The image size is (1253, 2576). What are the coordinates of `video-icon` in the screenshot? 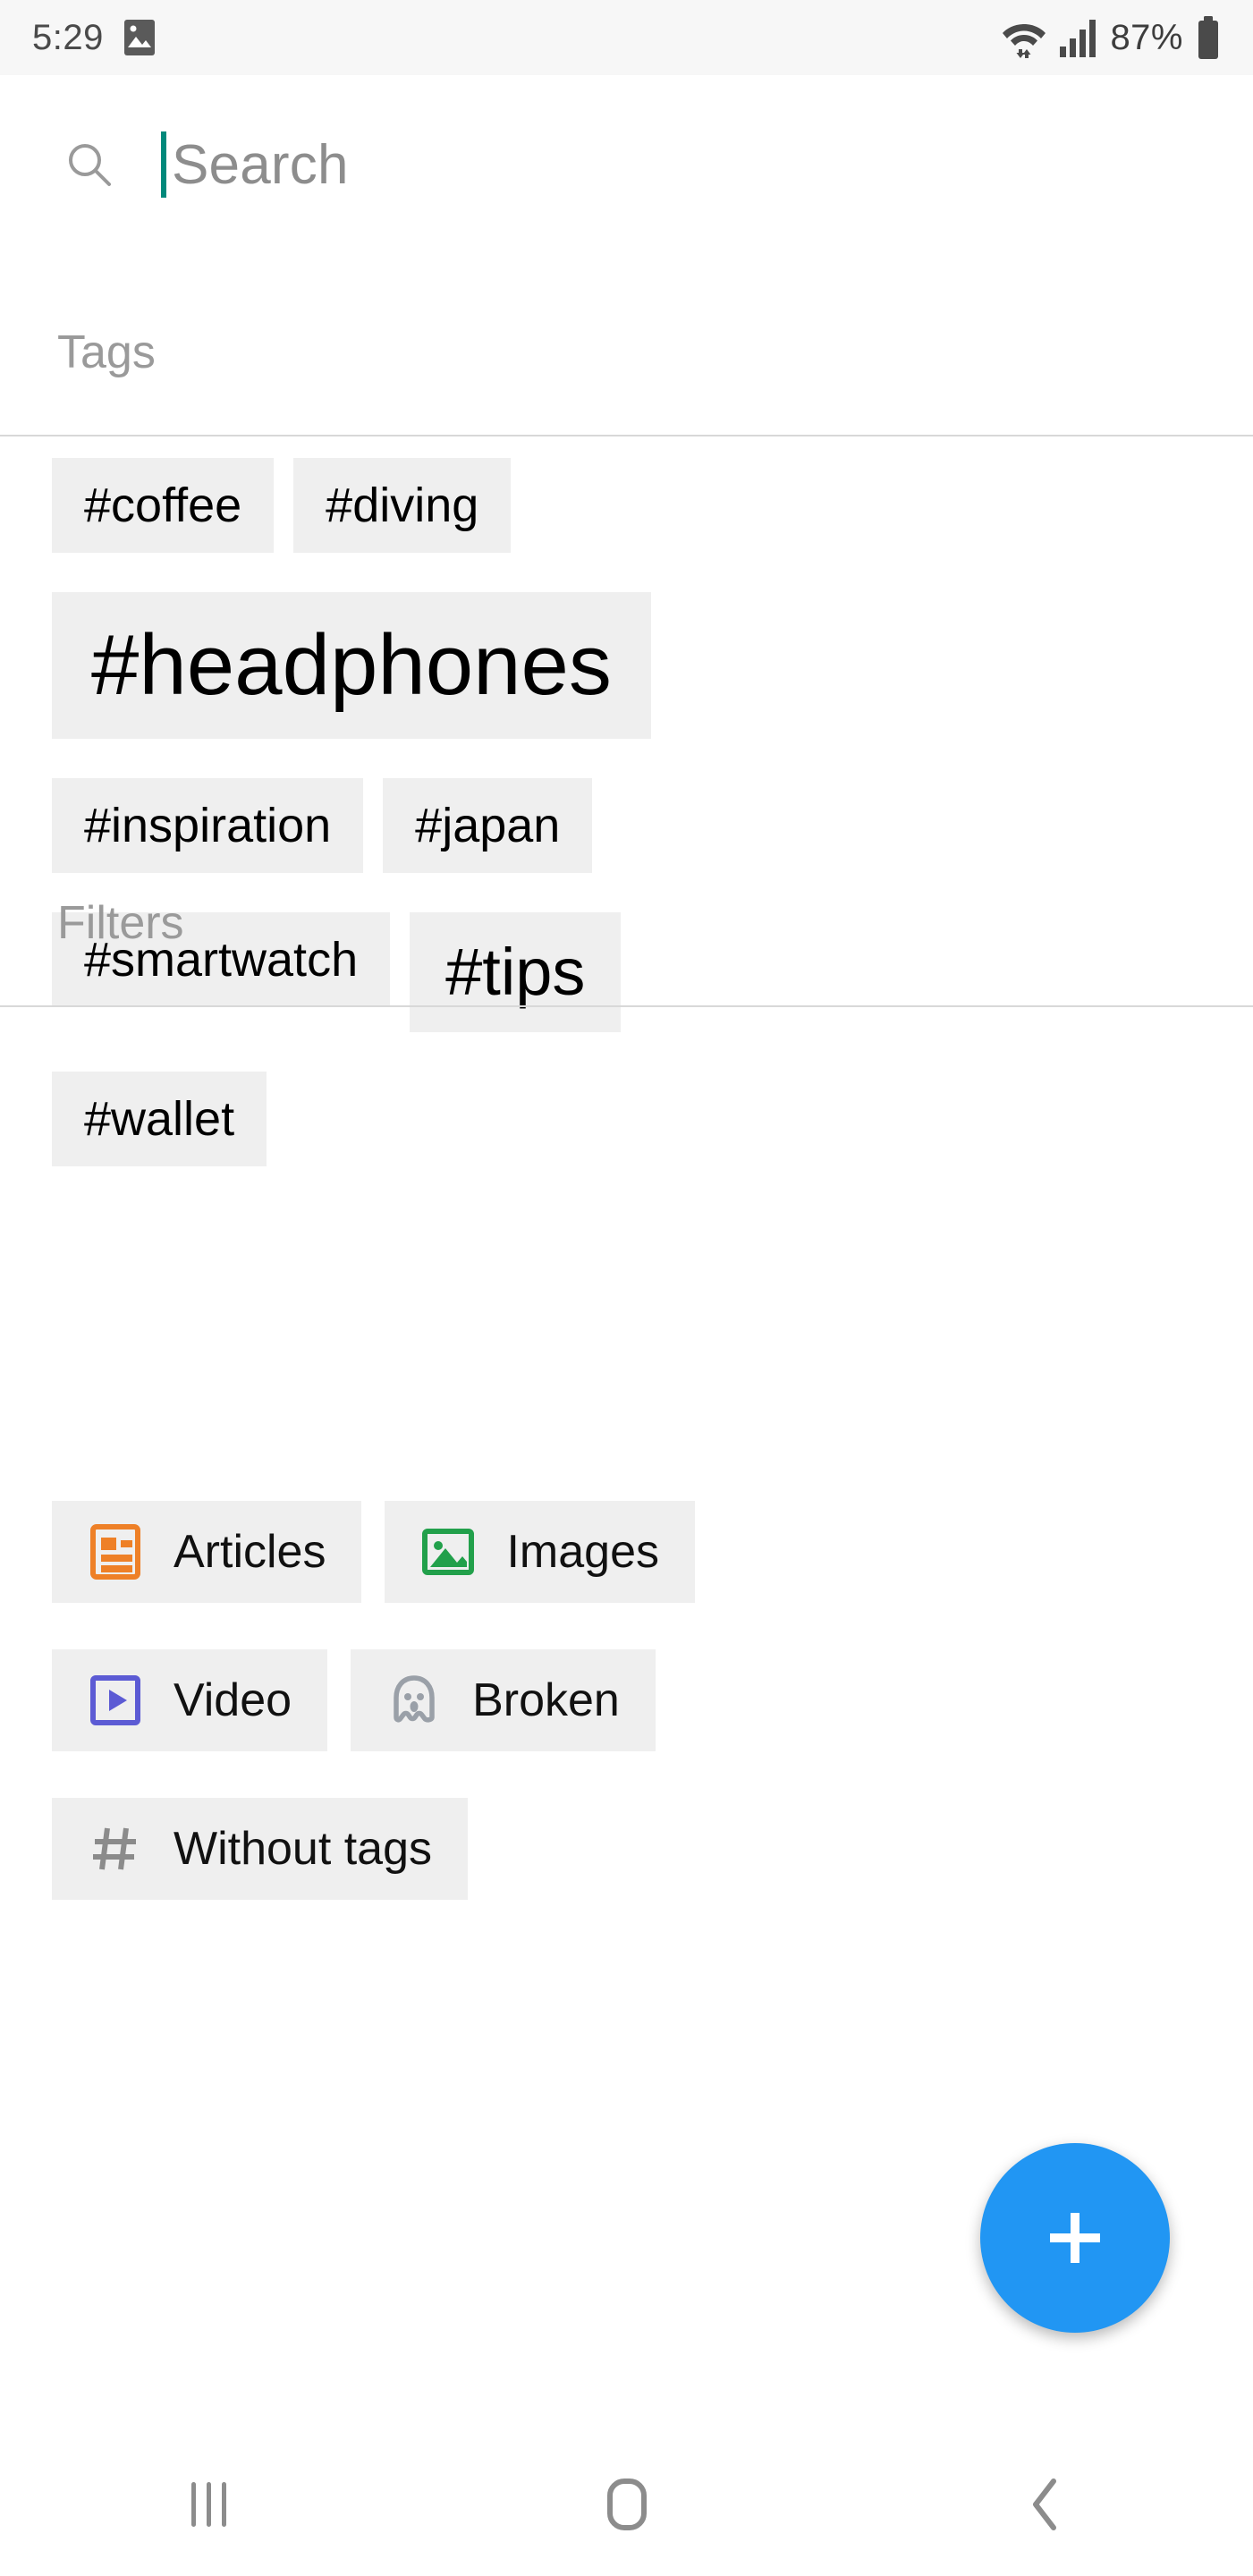 It's located at (115, 1700).